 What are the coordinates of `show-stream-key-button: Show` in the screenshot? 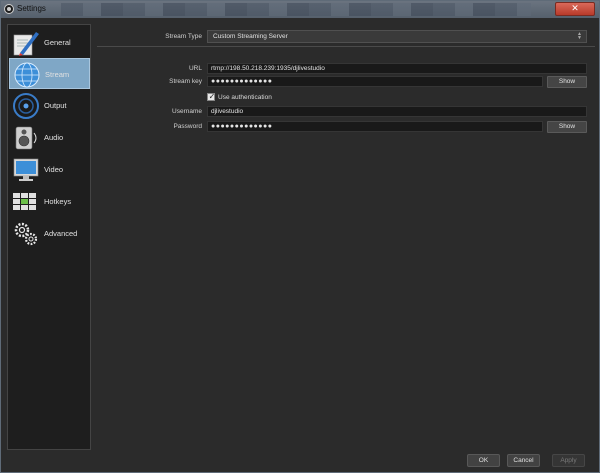 It's located at (567, 82).